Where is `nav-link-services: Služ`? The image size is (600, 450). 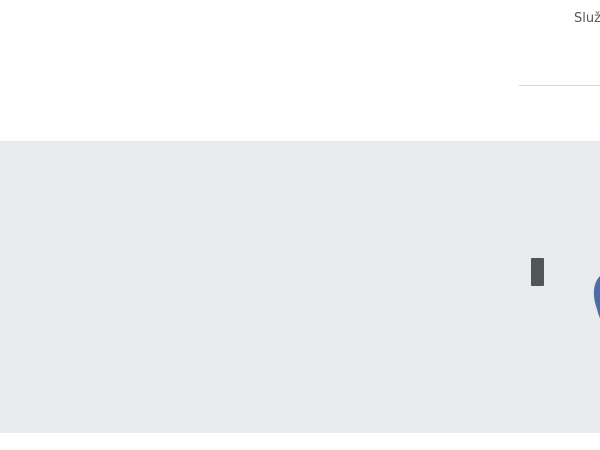 nav-link-services: Služ is located at coordinates (587, 19).